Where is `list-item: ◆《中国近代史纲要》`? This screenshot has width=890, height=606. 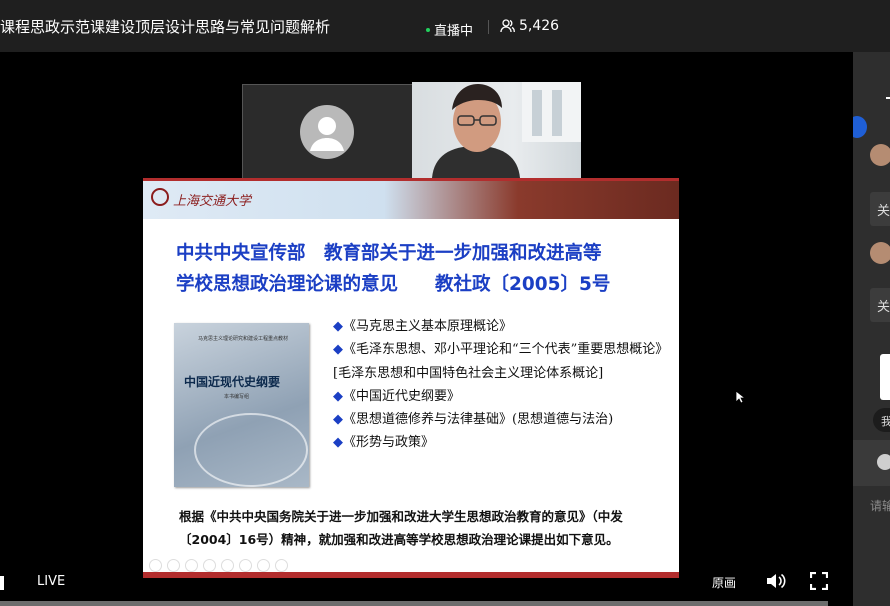
list-item: ◆《中国近代史纲要》 is located at coordinates (397, 396).